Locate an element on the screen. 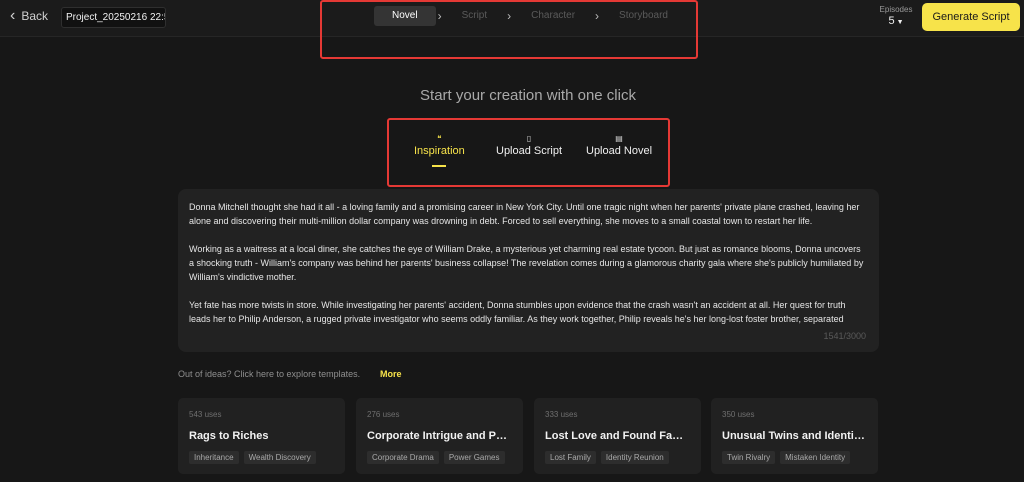 The width and height of the screenshot is (1024, 482). template-tag: Twin Rivalry is located at coordinates (749, 457).